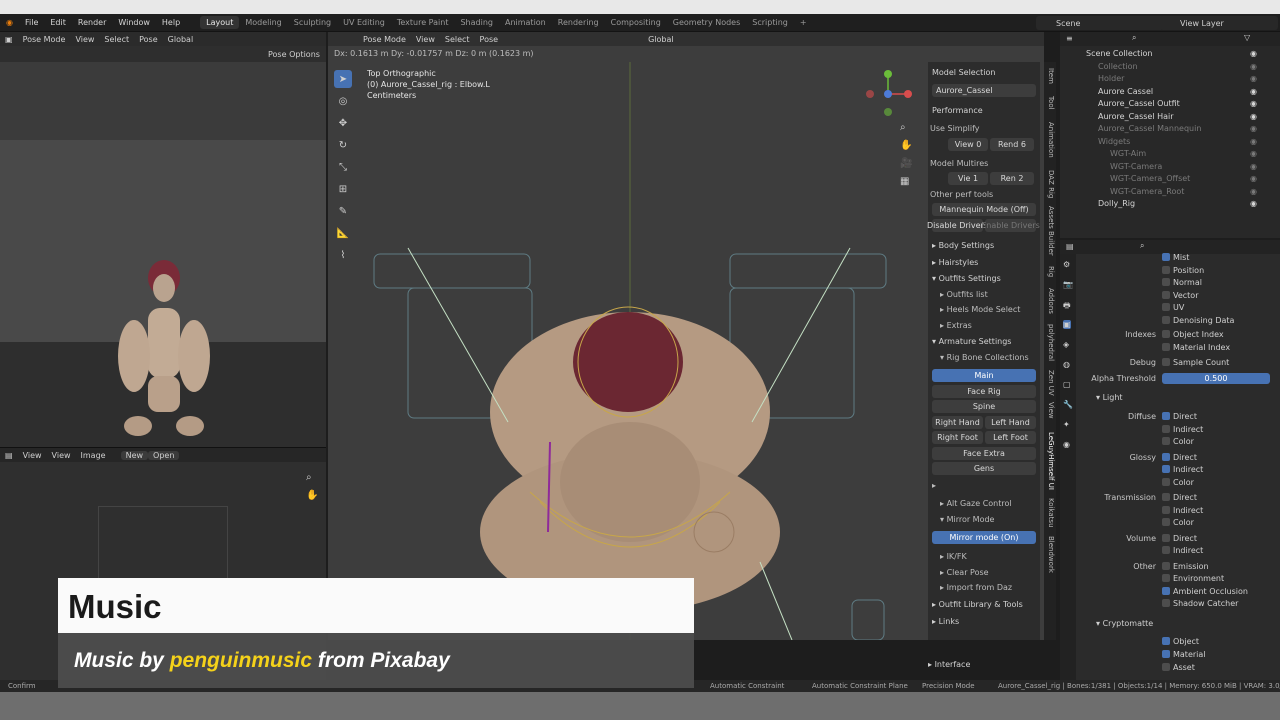  What do you see at coordinates (891, 92) in the screenshot?
I see `navigation-gizmo` at bounding box center [891, 92].